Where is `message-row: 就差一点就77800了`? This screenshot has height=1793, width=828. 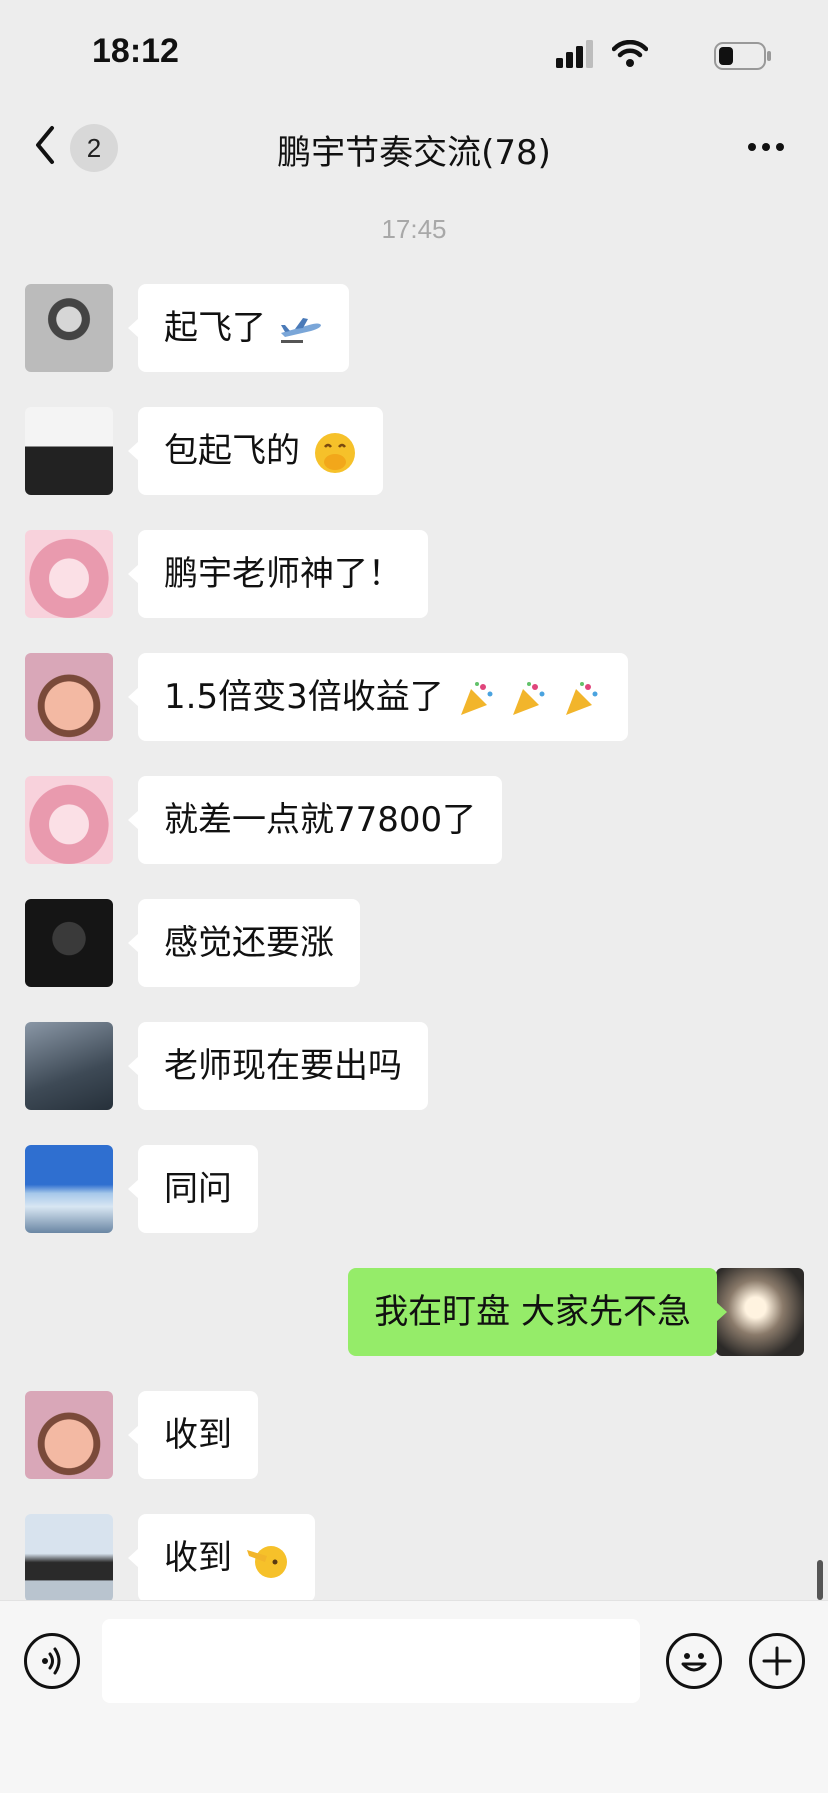
message-row: 就差一点就77800了 is located at coordinates (414, 820).